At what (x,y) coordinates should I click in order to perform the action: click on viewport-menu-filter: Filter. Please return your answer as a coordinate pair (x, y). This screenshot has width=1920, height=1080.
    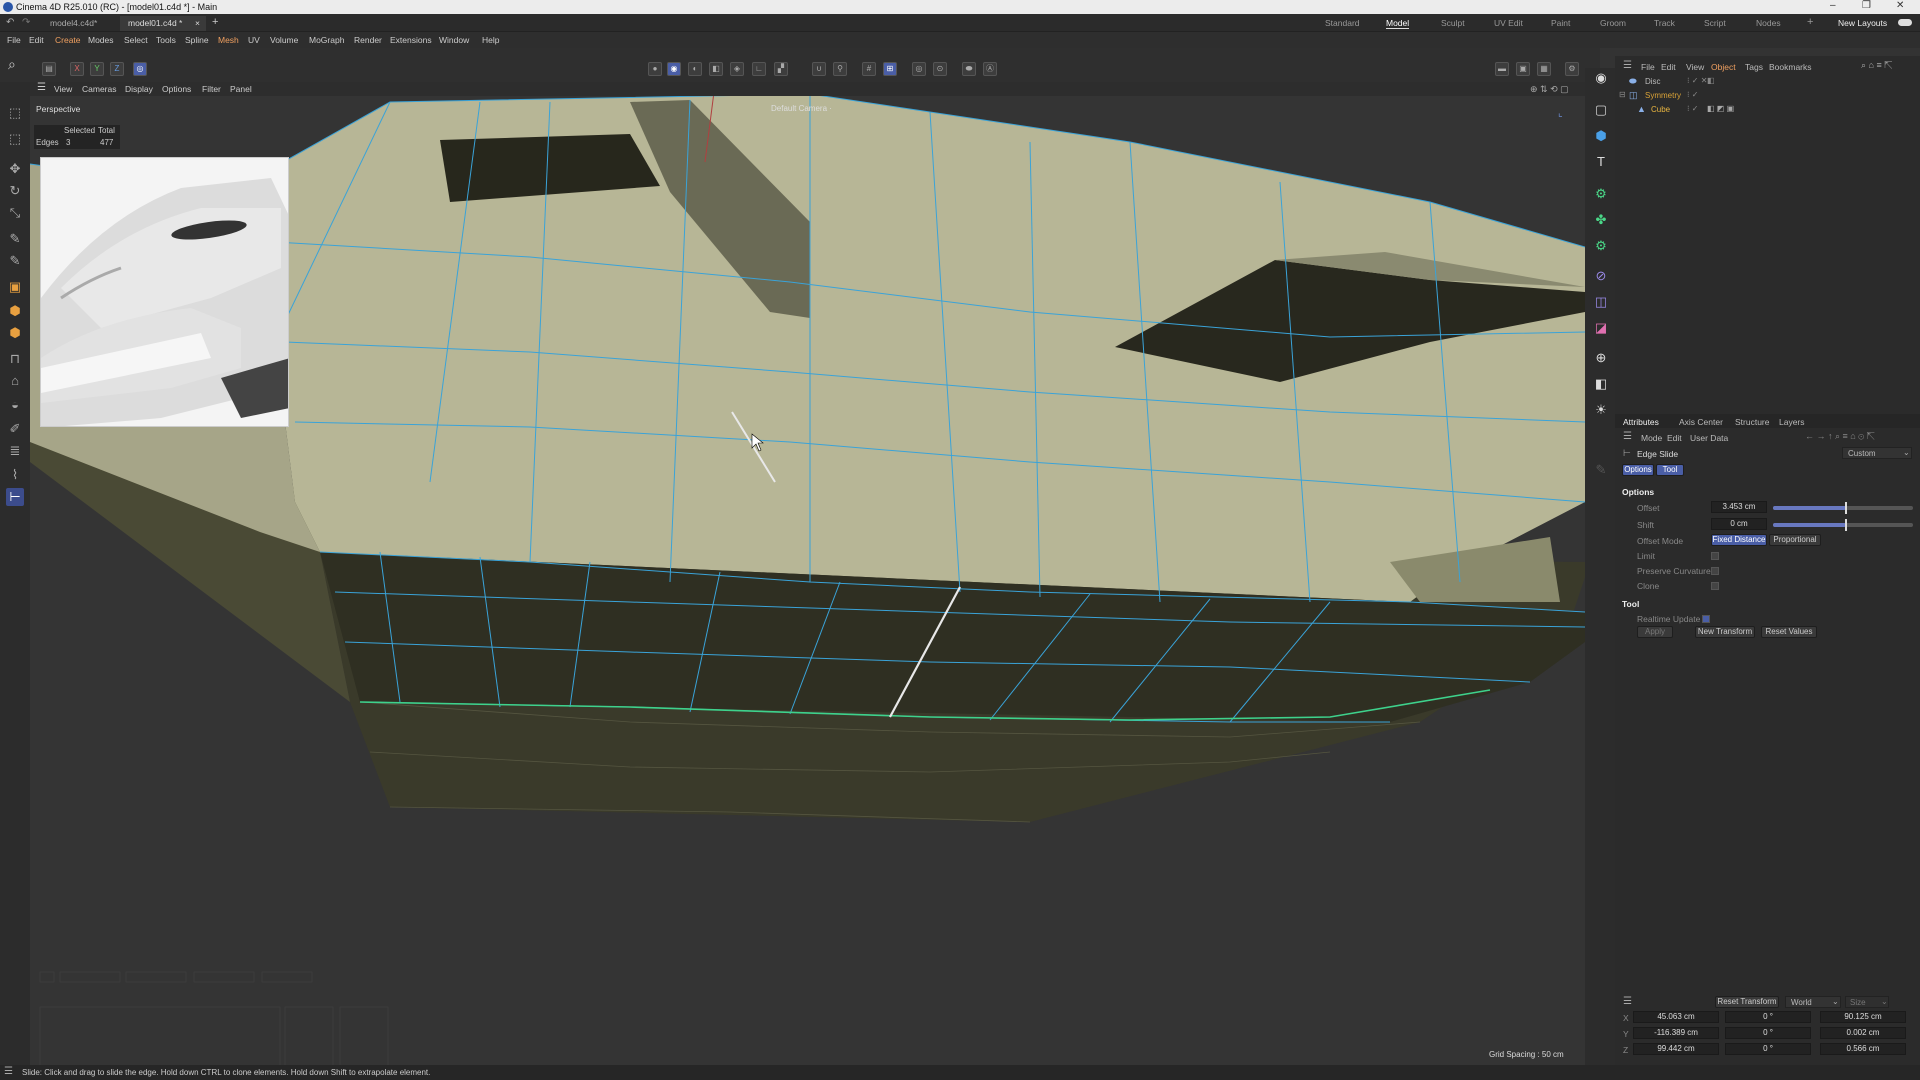
    Looking at the image, I should click on (211, 89).